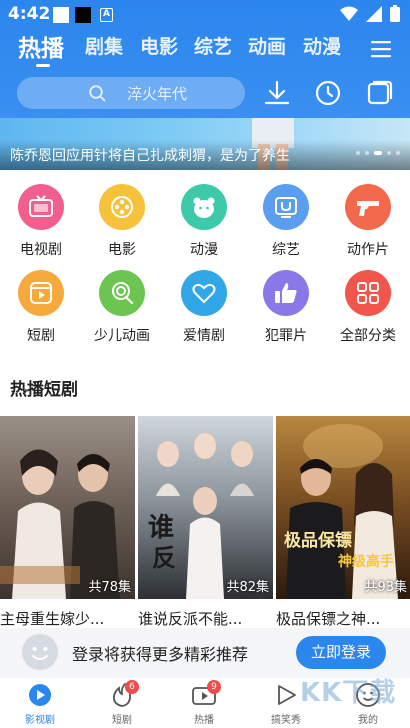 This screenshot has width=410, height=728. What do you see at coordinates (164, 557) in the screenshot?
I see `svg-text: 反` at bounding box center [164, 557].